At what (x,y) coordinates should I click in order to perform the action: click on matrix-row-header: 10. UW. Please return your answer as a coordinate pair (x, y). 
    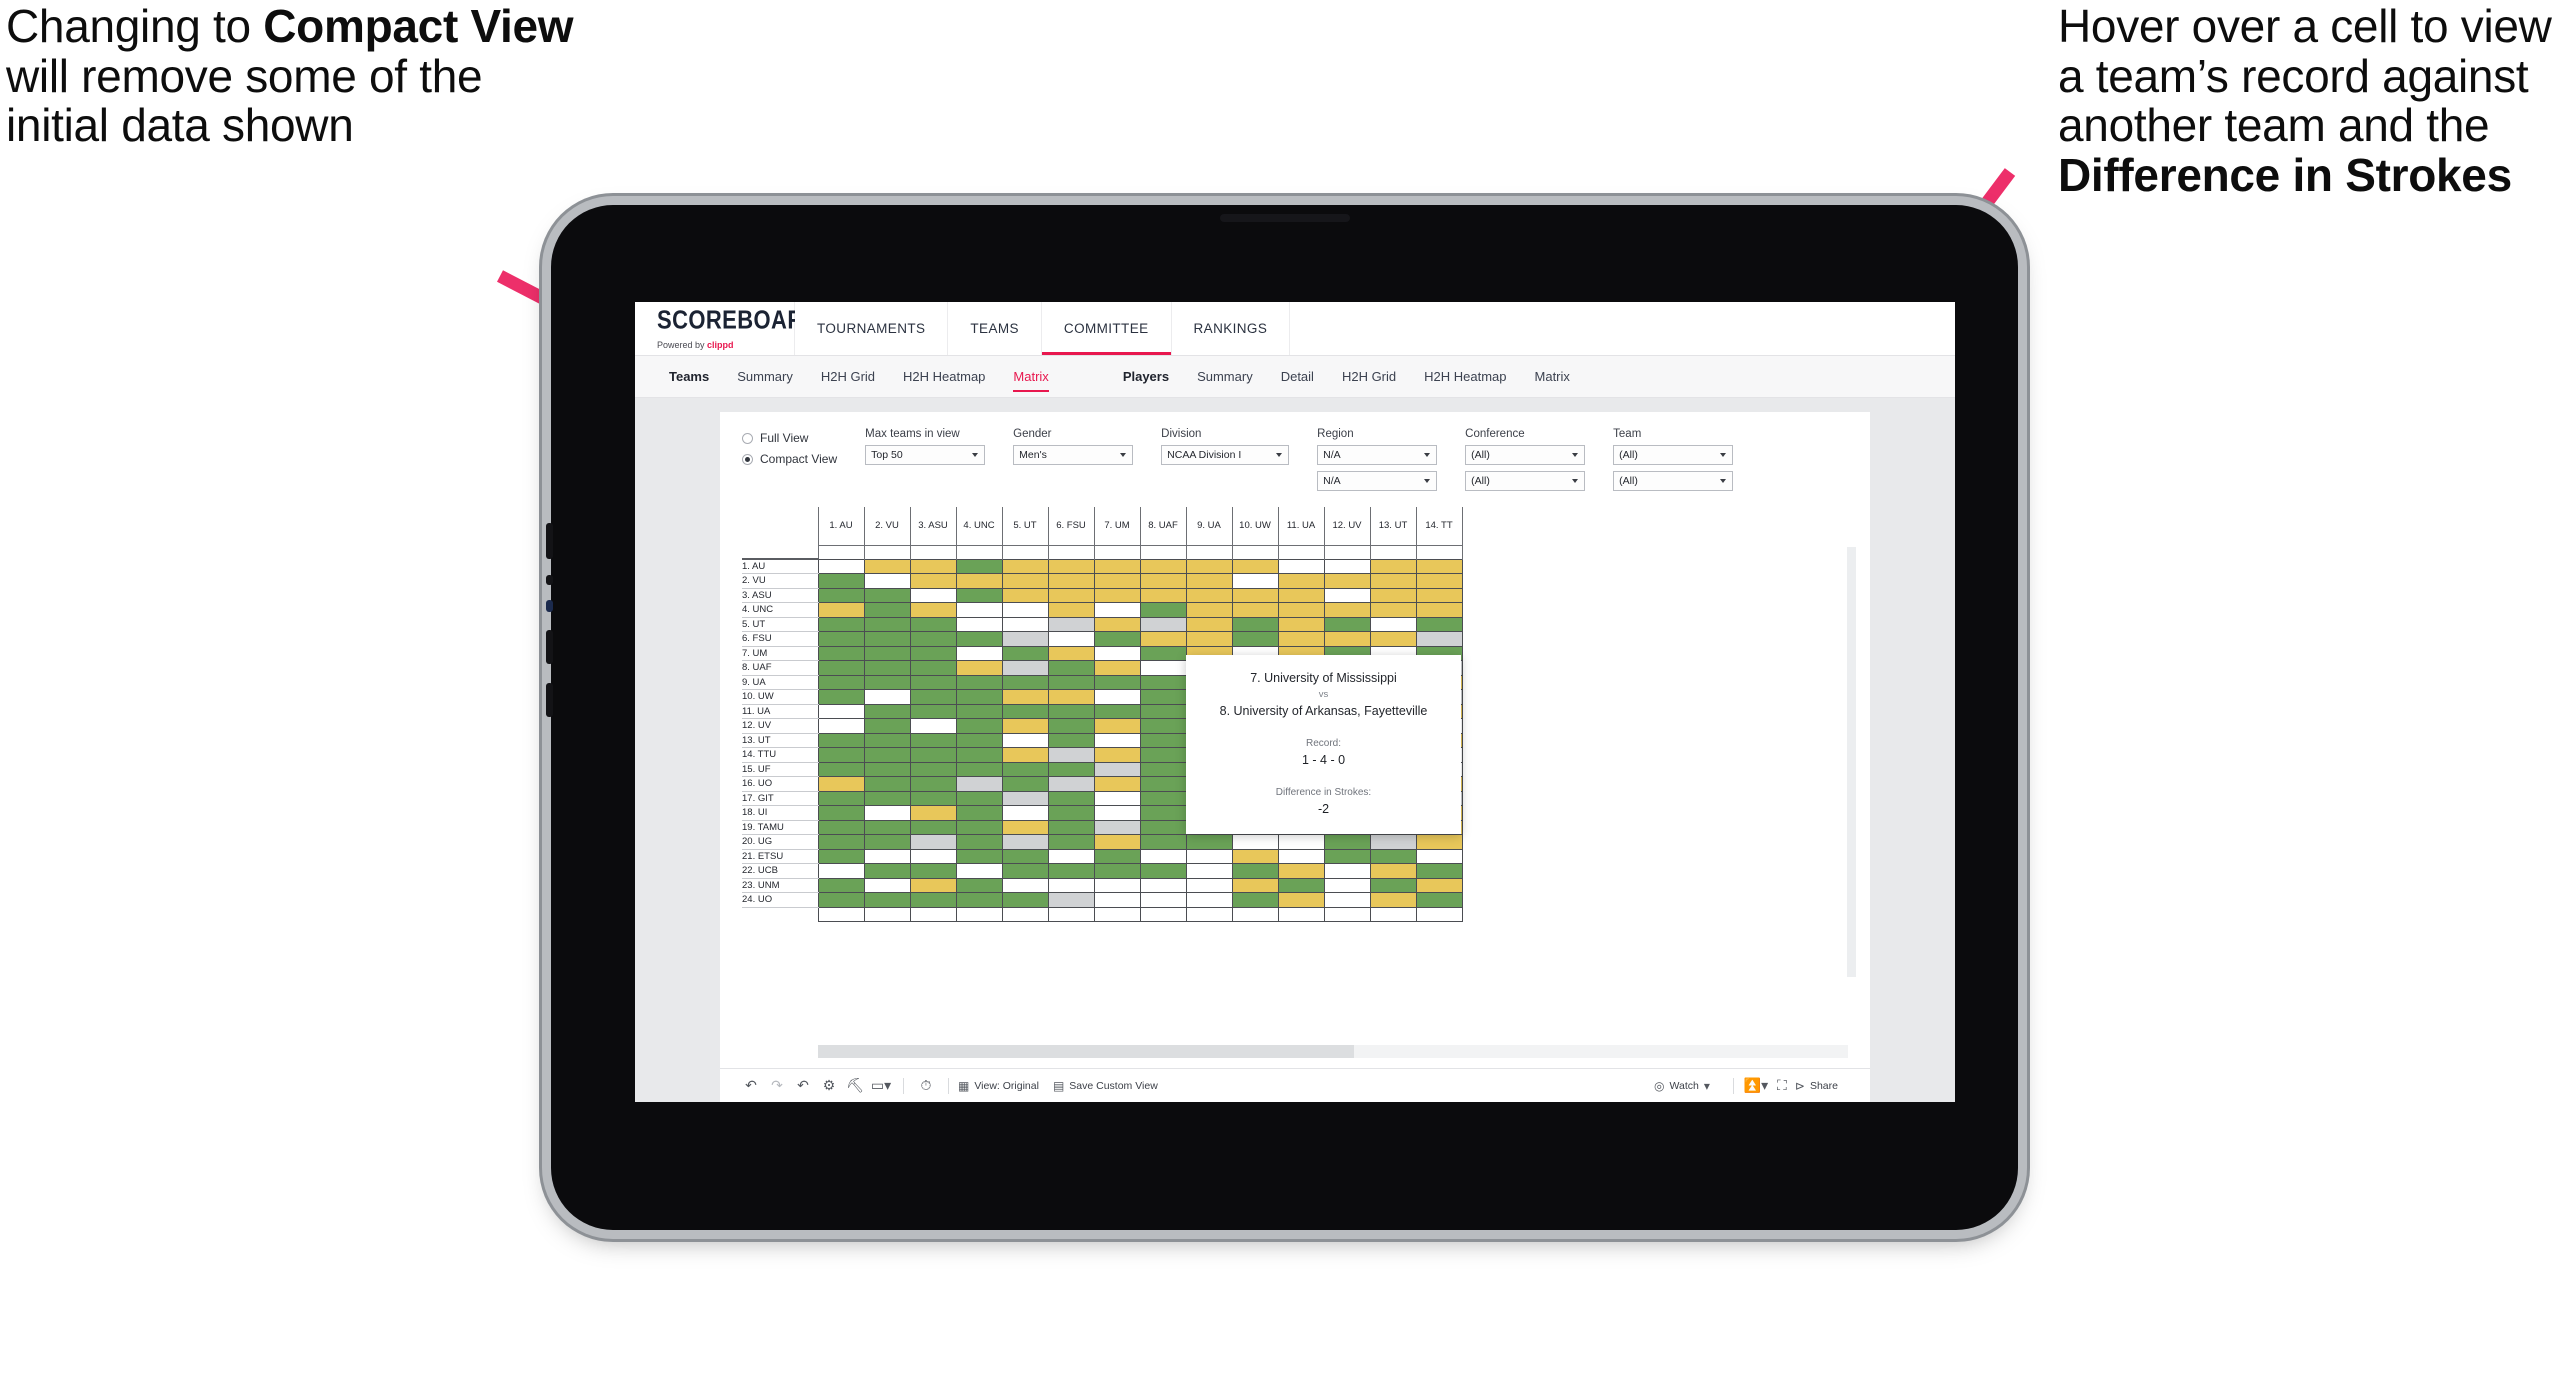
    Looking at the image, I should click on (780, 697).